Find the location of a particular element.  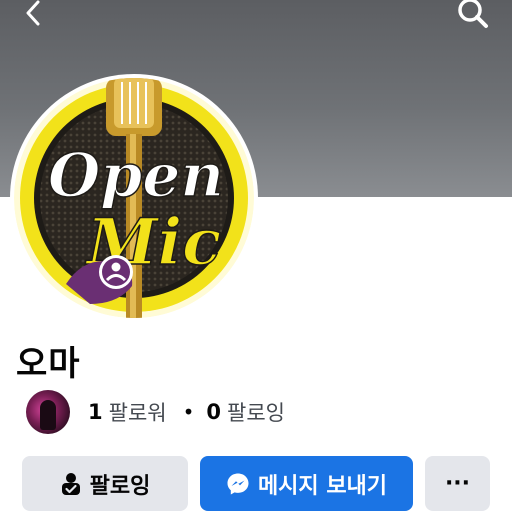

follow-text: 1 팔로워 • 0 팔로잉 is located at coordinates (186, 412).